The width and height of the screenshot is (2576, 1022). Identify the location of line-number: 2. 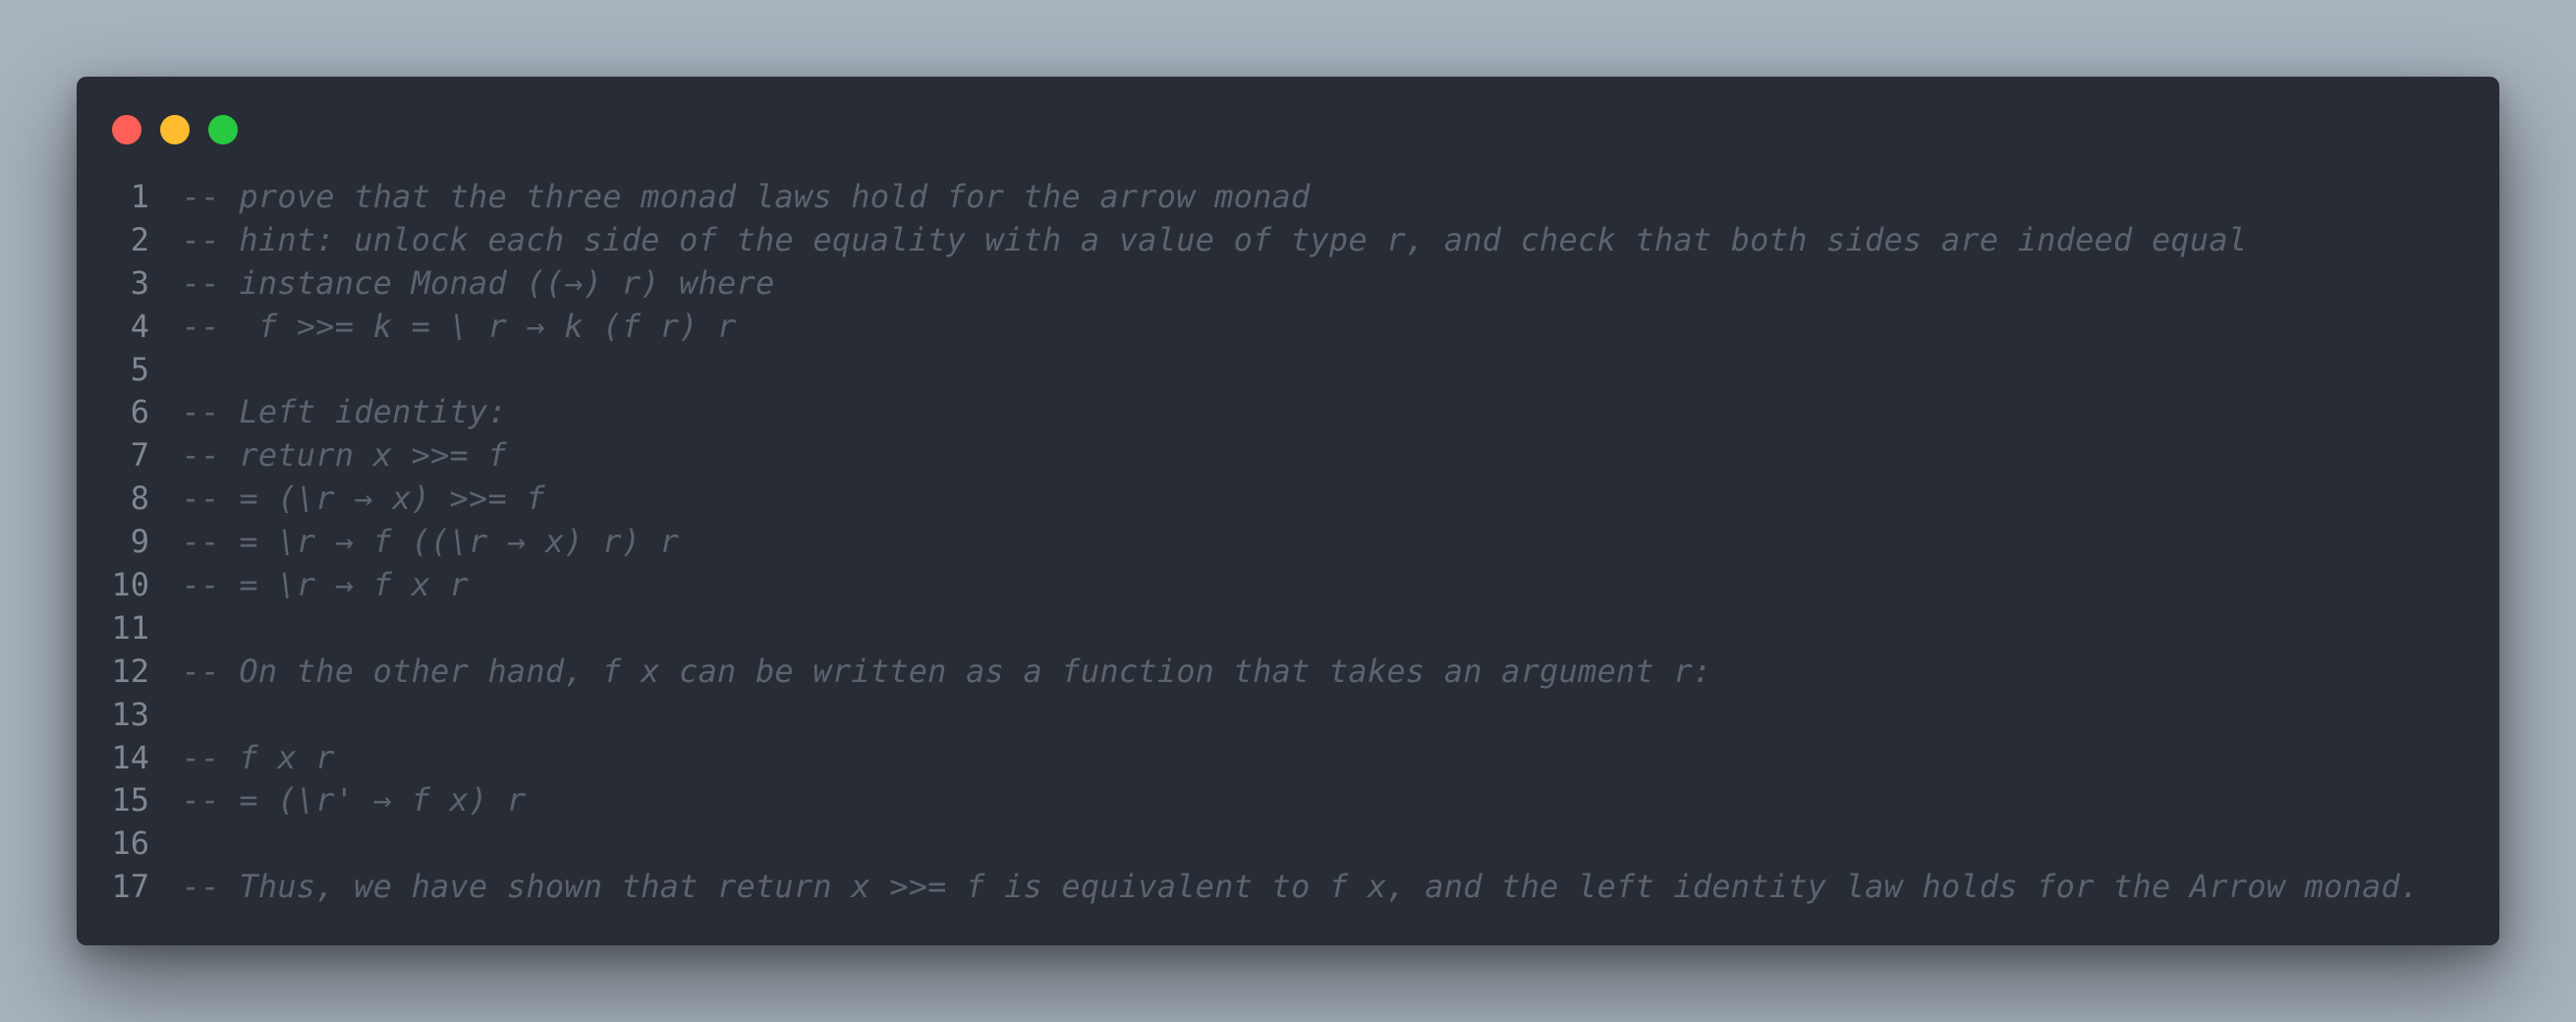
(139, 239).